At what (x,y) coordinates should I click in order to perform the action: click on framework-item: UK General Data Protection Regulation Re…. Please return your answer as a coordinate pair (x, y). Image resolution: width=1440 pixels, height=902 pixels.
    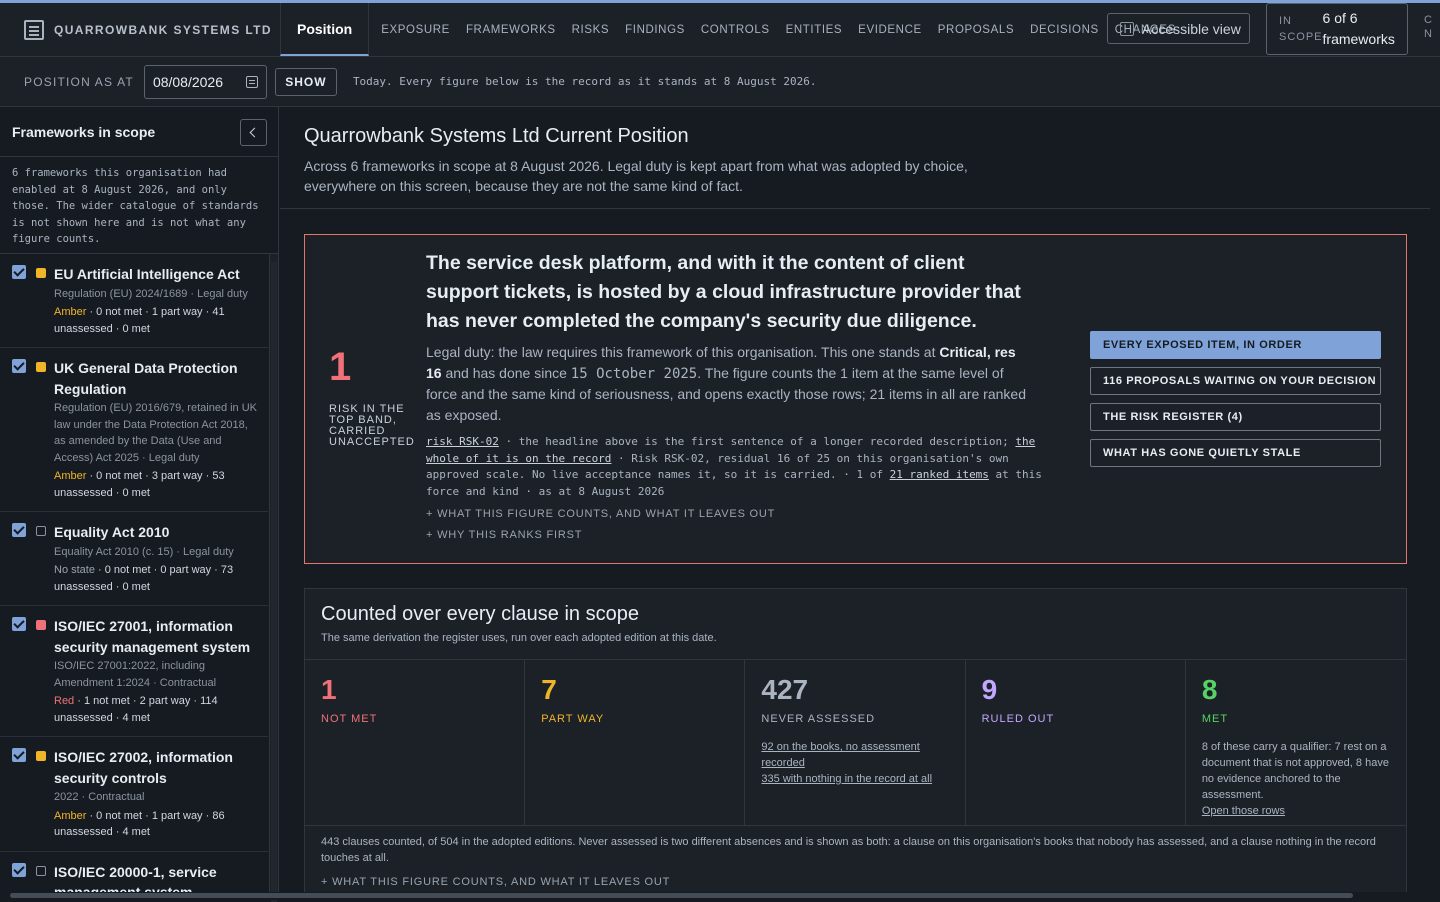
    Looking at the image, I should click on (134, 430).